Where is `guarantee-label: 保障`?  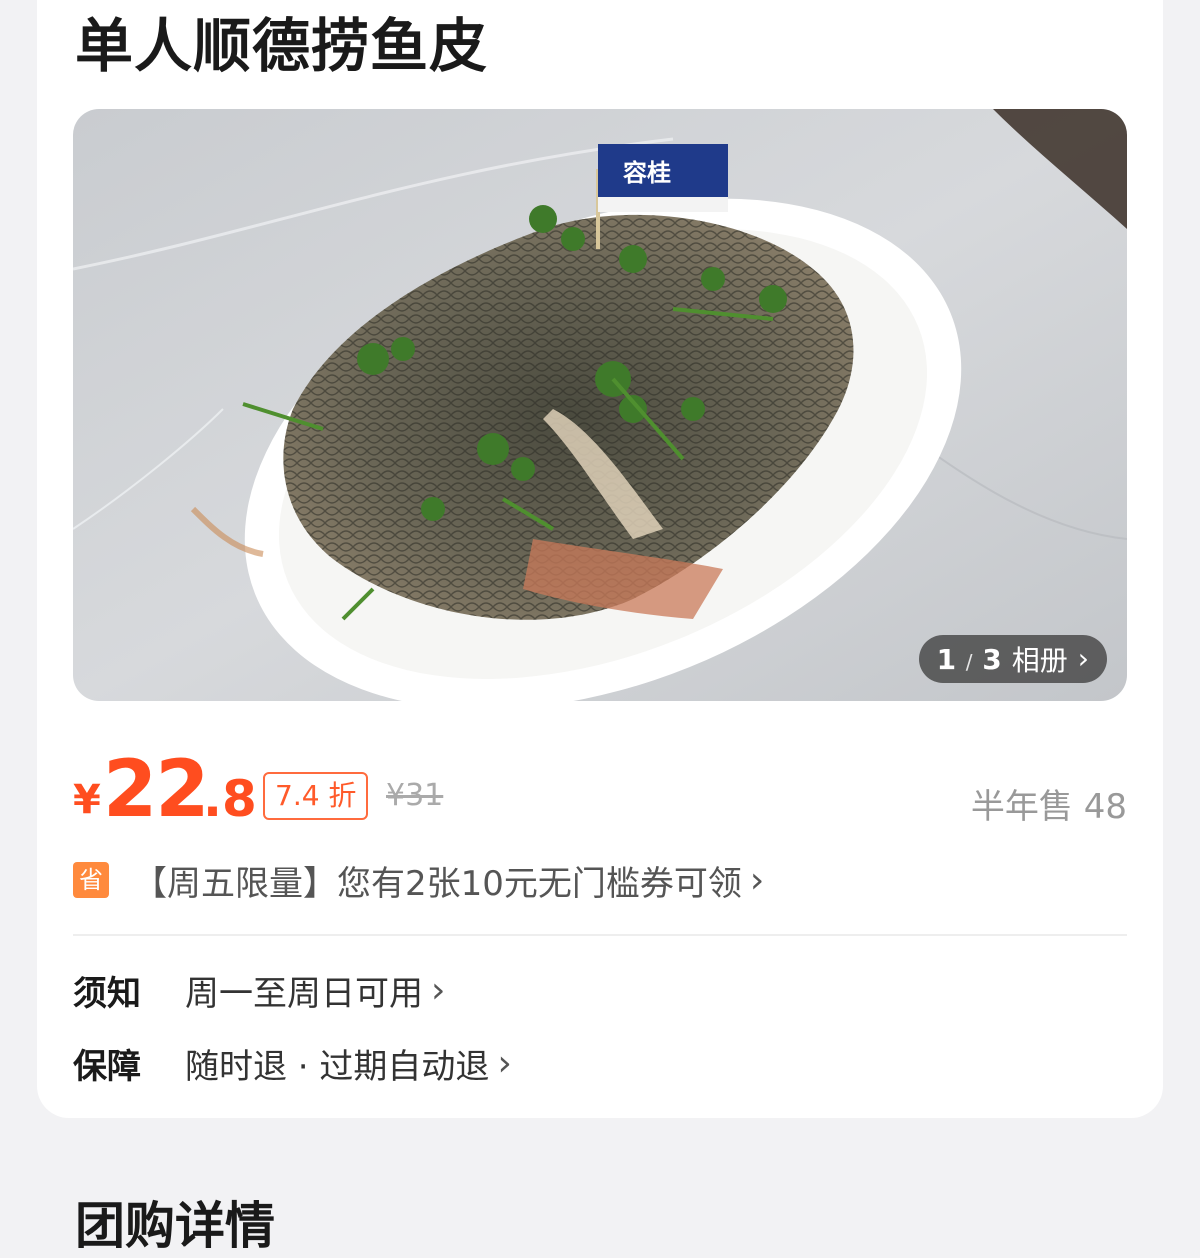 guarantee-label: 保障 is located at coordinates (107, 1066).